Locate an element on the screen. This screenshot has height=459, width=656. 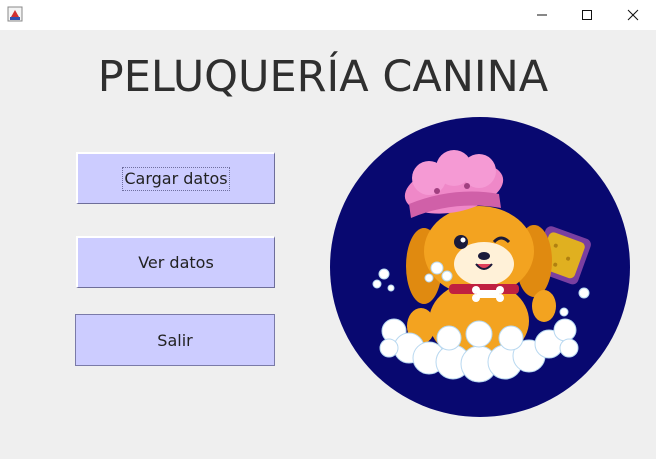
maximize-icon is located at coordinates (587, 15).